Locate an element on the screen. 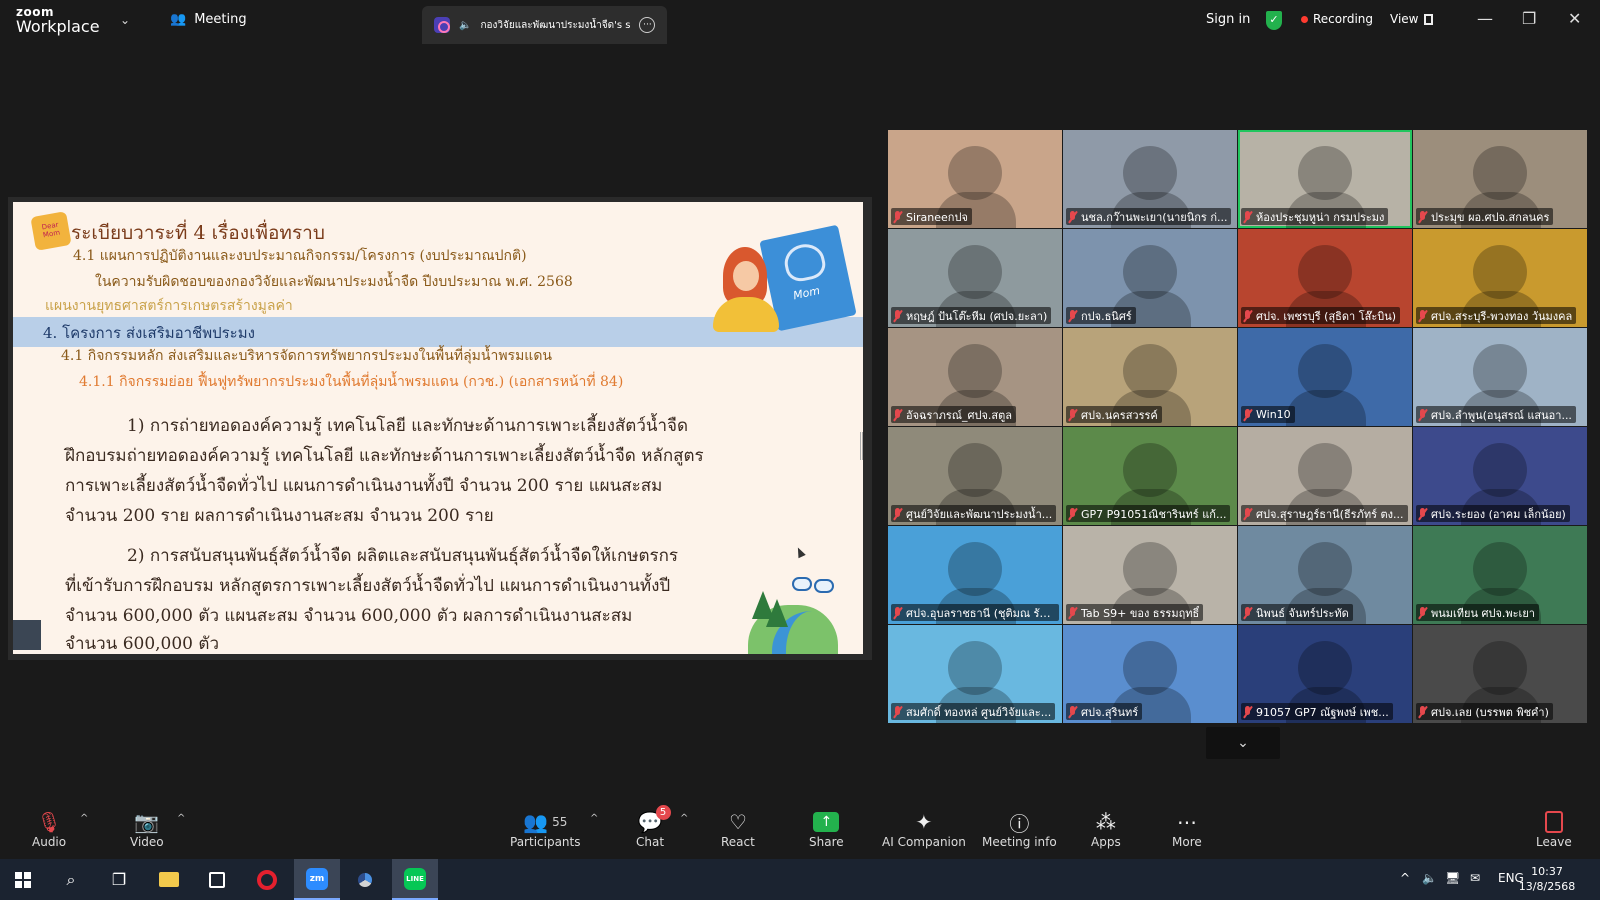  participant-video-tile: กปจ.ธนิศร์ is located at coordinates (1150, 278).